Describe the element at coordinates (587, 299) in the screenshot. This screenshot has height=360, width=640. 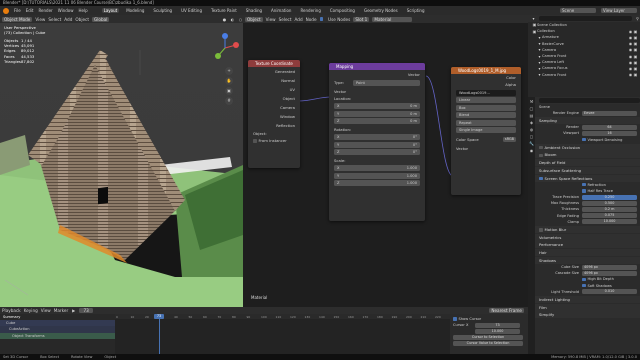
I see `indirect-lighting-panel: Indirect Lighting` at that location.